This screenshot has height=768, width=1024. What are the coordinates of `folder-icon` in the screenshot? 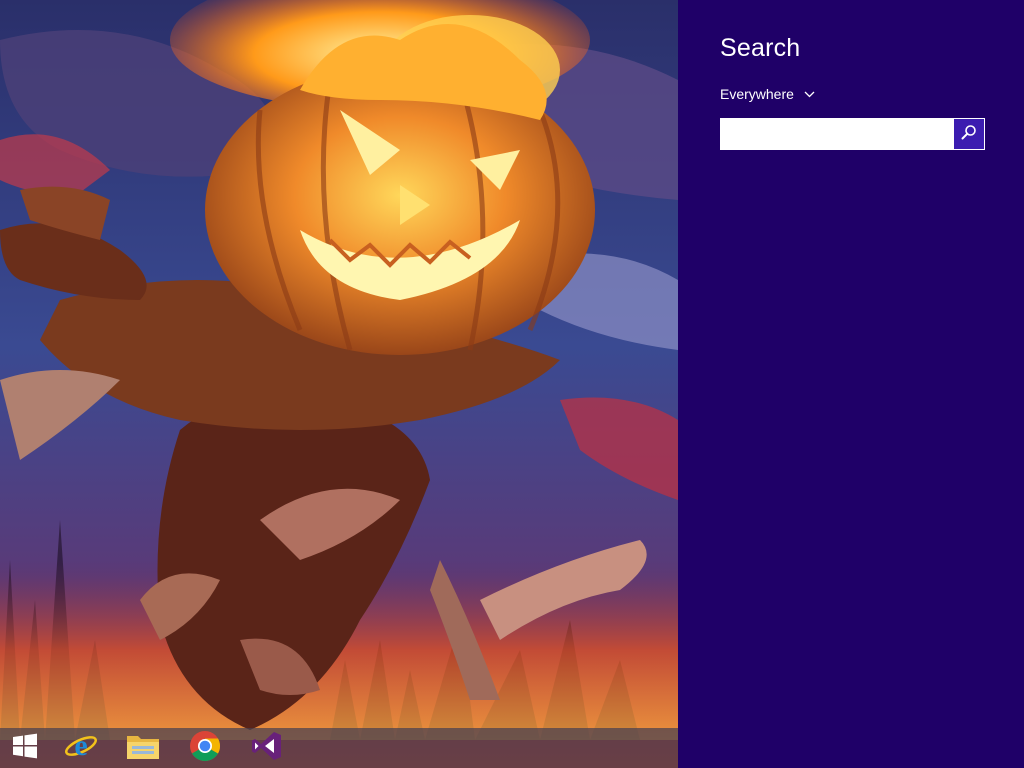 It's located at (143, 748).